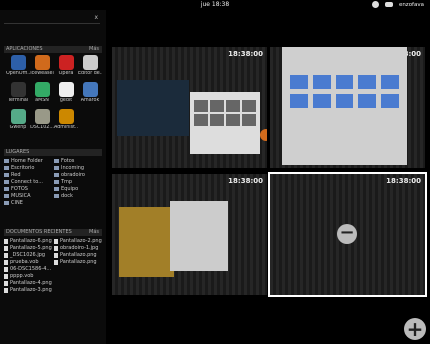  I want to click on app-launcher: Opera, so click(66, 65).